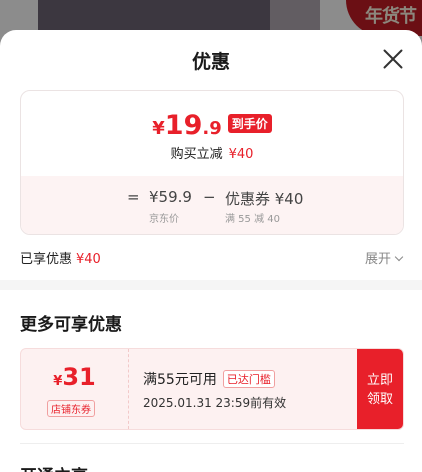 This screenshot has width=422, height=472. I want to click on price-calculation: = ¥59.9 京东价 − 优惠券 ¥40 满 55 减 40, so click(212, 205).